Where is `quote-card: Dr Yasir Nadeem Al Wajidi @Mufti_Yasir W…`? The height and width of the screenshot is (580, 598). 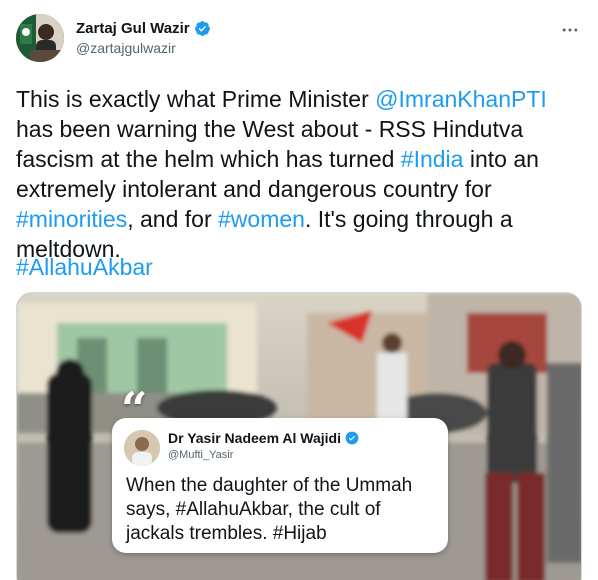 quote-card: Dr Yasir Nadeem Al Wajidi @Mufti_Yasir W… is located at coordinates (280, 485).